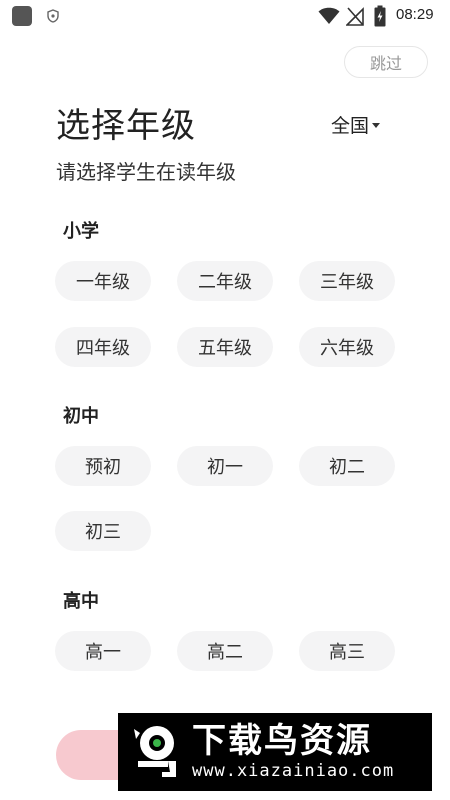 Image resolution: width=450 pixels, height=800 pixels. What do you see at coordinates (293, 771) in the screenshot?
I see `watermark-url: www.xiazainiao.com` at bounding box center [293, 771].